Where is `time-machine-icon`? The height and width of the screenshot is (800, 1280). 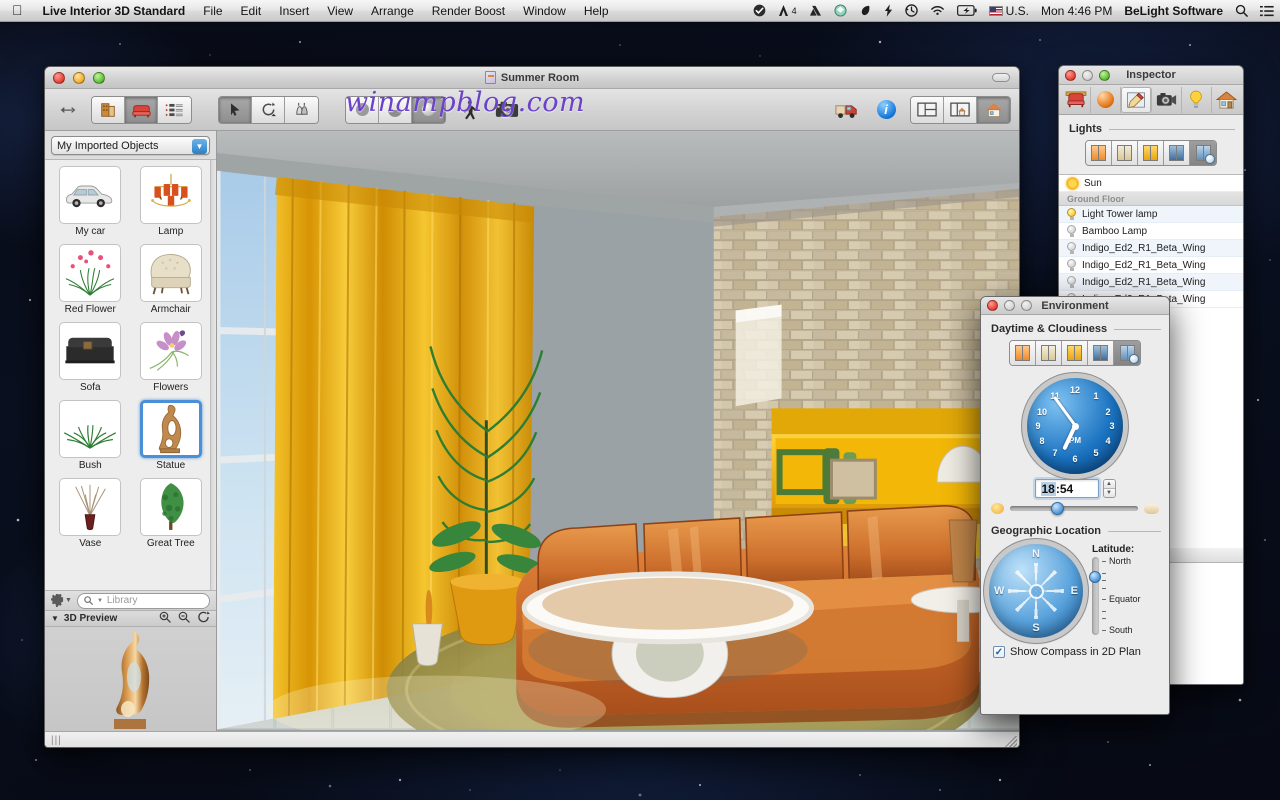
time-machine-icon is located at coordinates (911, 10).